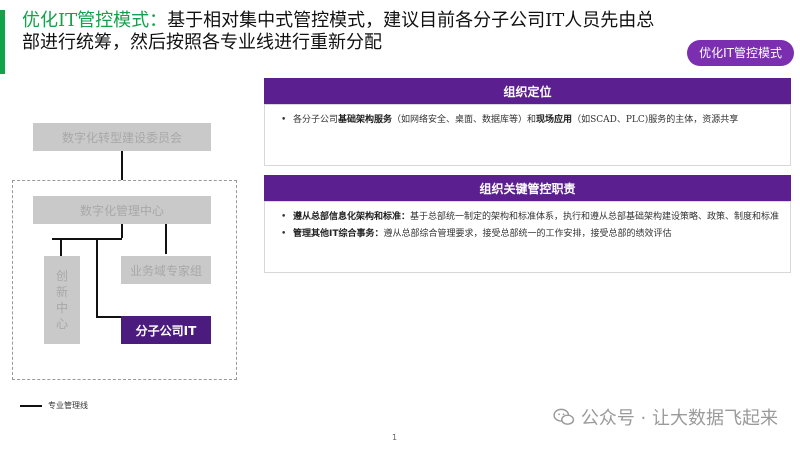 This screenshot has height=450, width=800. What do you see at coordinates (122, 137) in the screenshot?
I see `committee-box: 数字化转型建设委员会` at bounding box center [122, 137].